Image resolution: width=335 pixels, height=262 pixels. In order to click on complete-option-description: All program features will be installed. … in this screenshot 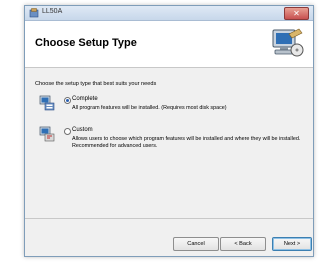, I will do `click(149, 108)`.